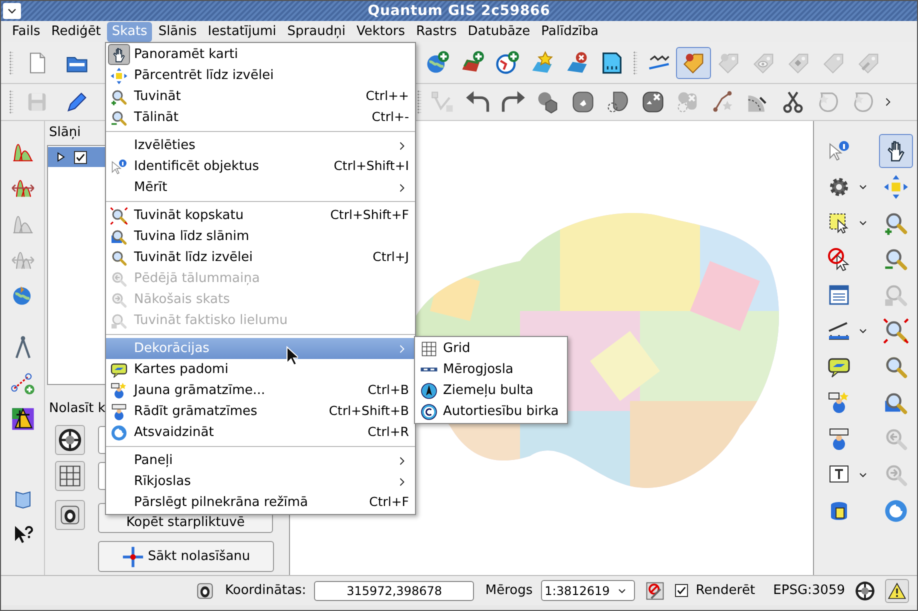 The width and height of the screenshot is (918, 611). Describe the element at coordinates (64, 133) in the screenshot. I see `panel-title: Slāņi` at that location.